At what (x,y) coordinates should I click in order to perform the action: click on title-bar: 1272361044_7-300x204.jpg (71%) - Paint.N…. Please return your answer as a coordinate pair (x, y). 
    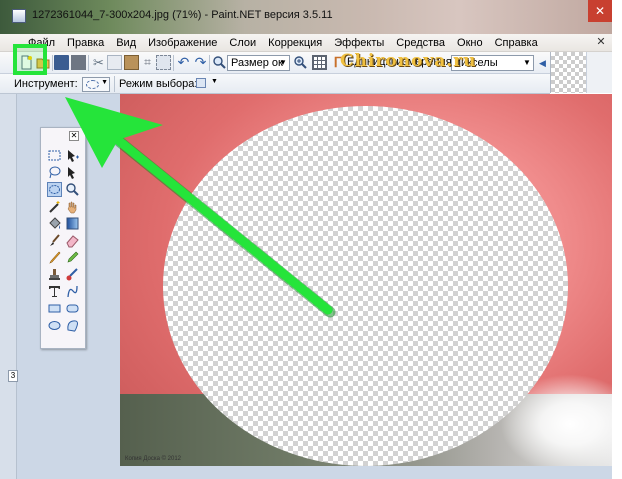
    Looking at the image, I should click on (306, 17).